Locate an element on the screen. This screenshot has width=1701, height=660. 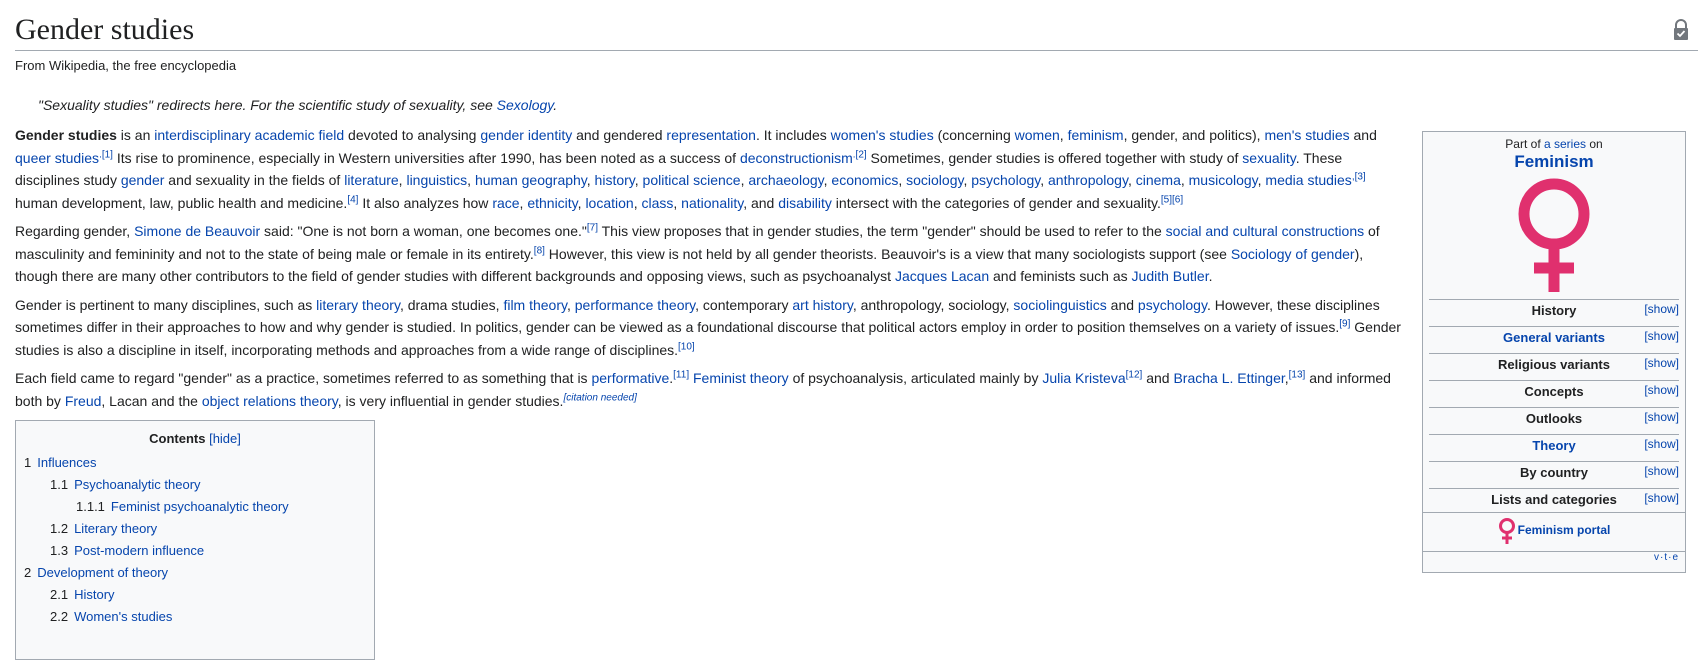
reference-superscript: [10] is located at coordinates (686, 346).